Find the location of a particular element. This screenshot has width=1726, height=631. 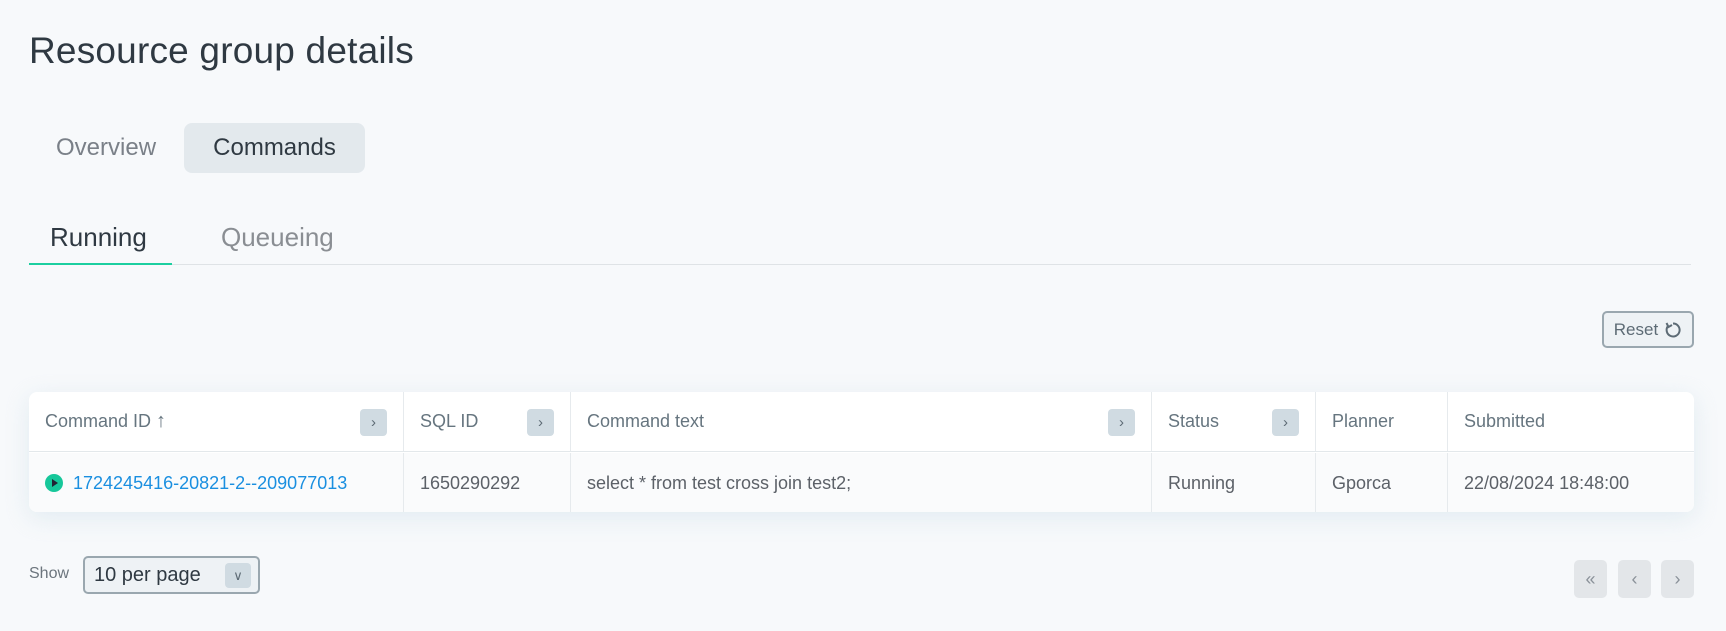

double-chevron-left-icon: « is located at coordinates (1590, 578).